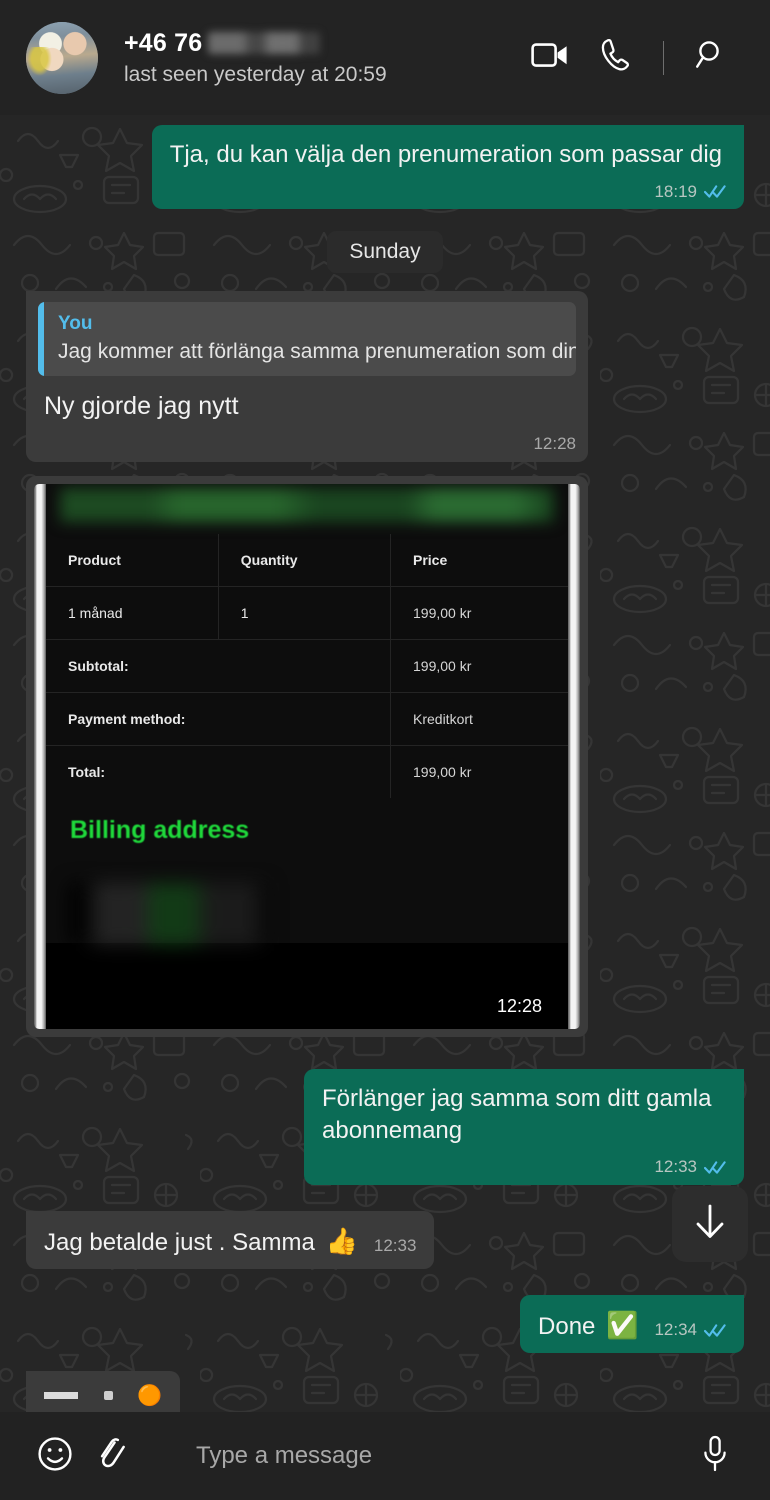 The width and height of the screenshot is (770, 1500). What do you see at coordinates (149, 1396) in the screenshot?
I see `cutoff-emoji-fragment: 🟠` at bounding box center [149, 1396].